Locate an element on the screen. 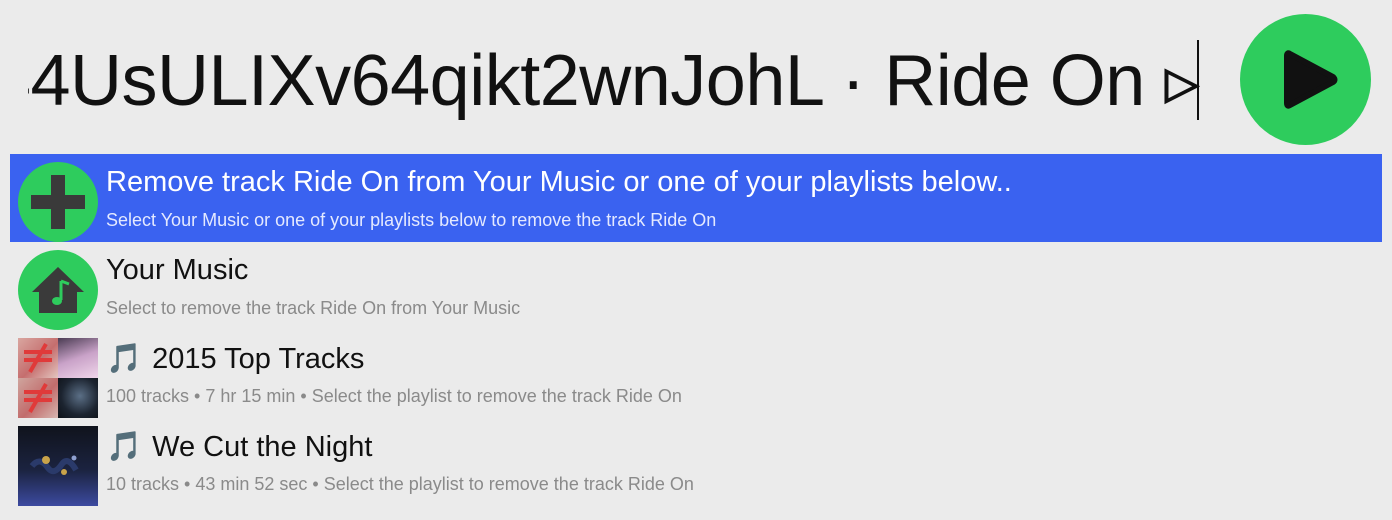 The image size is (1392, 520). play-button is located at coordinates (1305, 79).